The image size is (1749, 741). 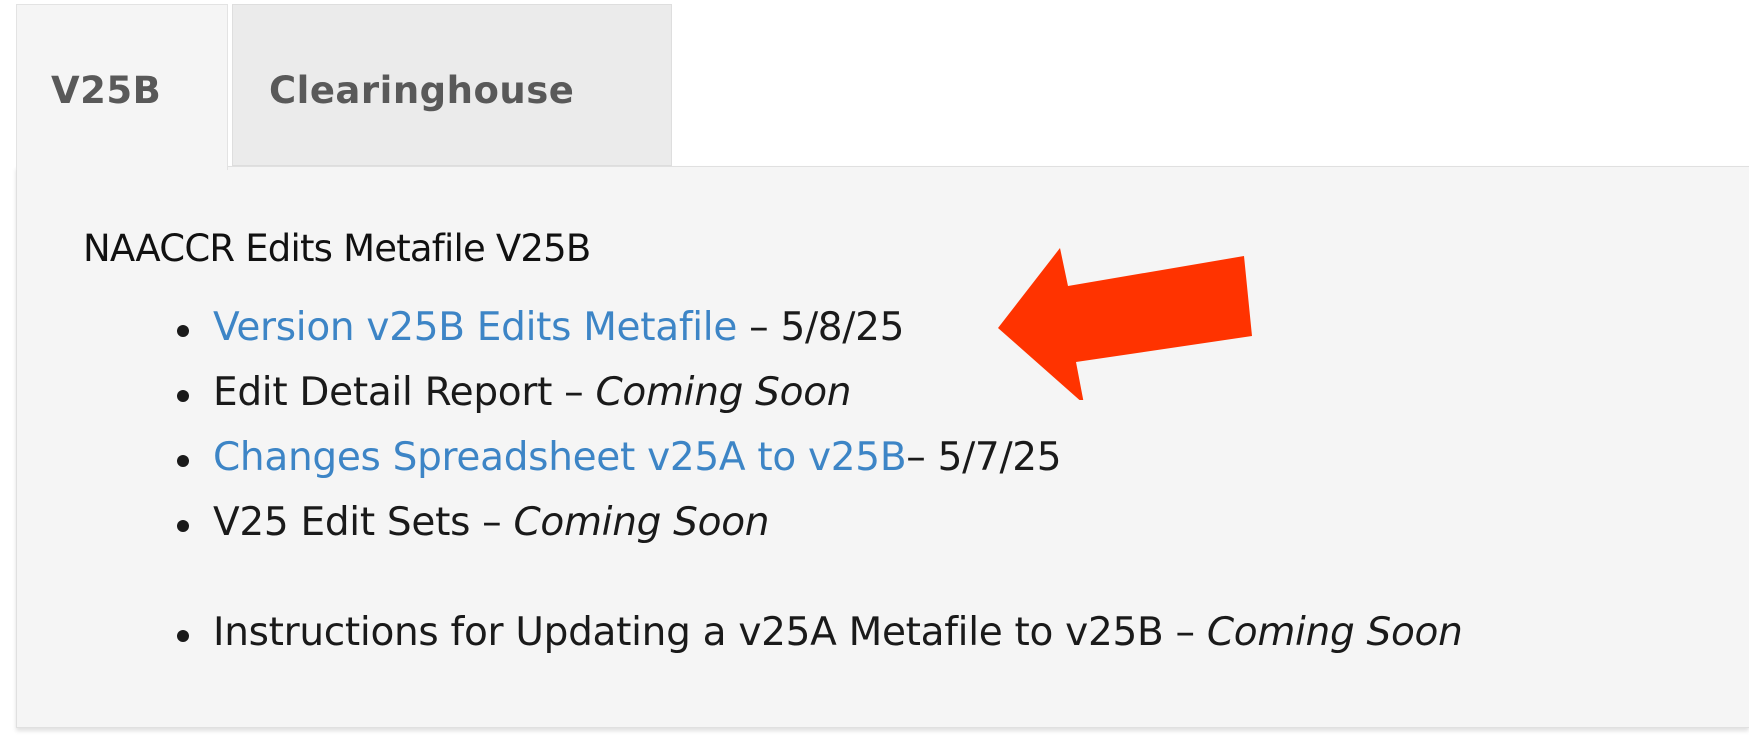 What do you see at coordinates (821, 327) in the screenshot?
I see `item-date: – 5/8/25` at bounding box center [821, 327].